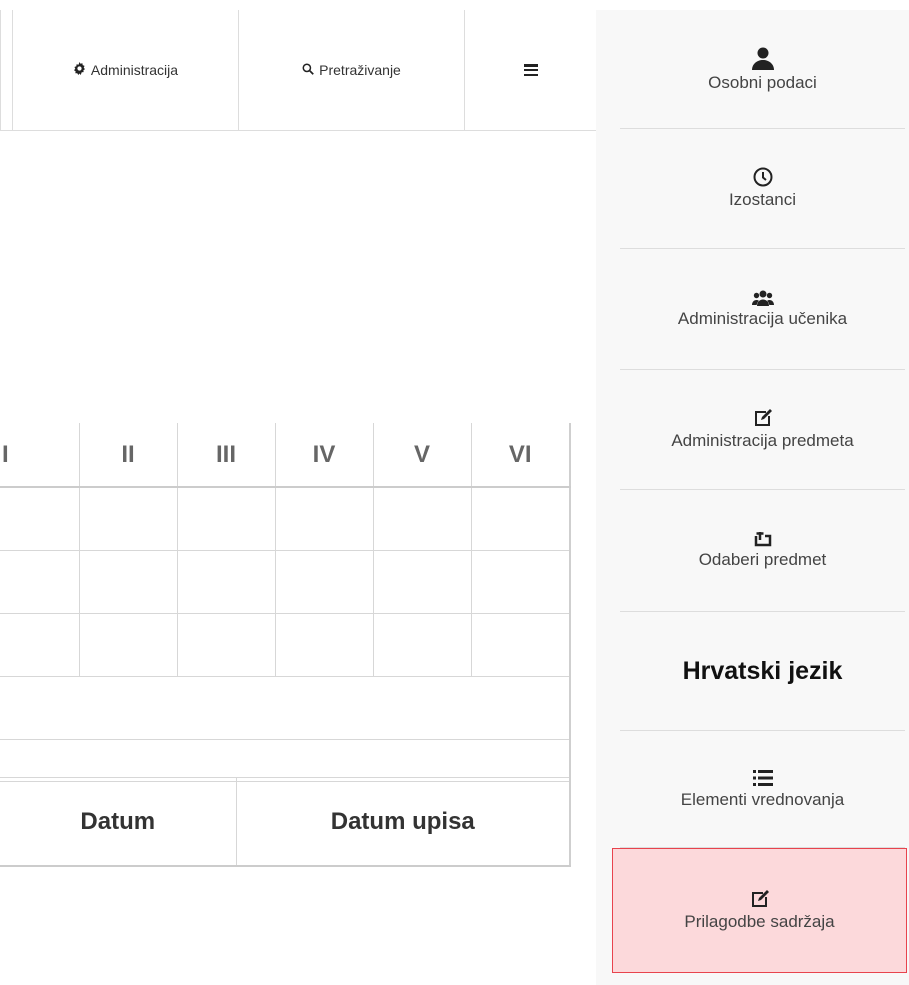  What do you see at coordinates (763, 539) in the screenshot?
I see `retweet-icon` at bounding box center [763, 539].